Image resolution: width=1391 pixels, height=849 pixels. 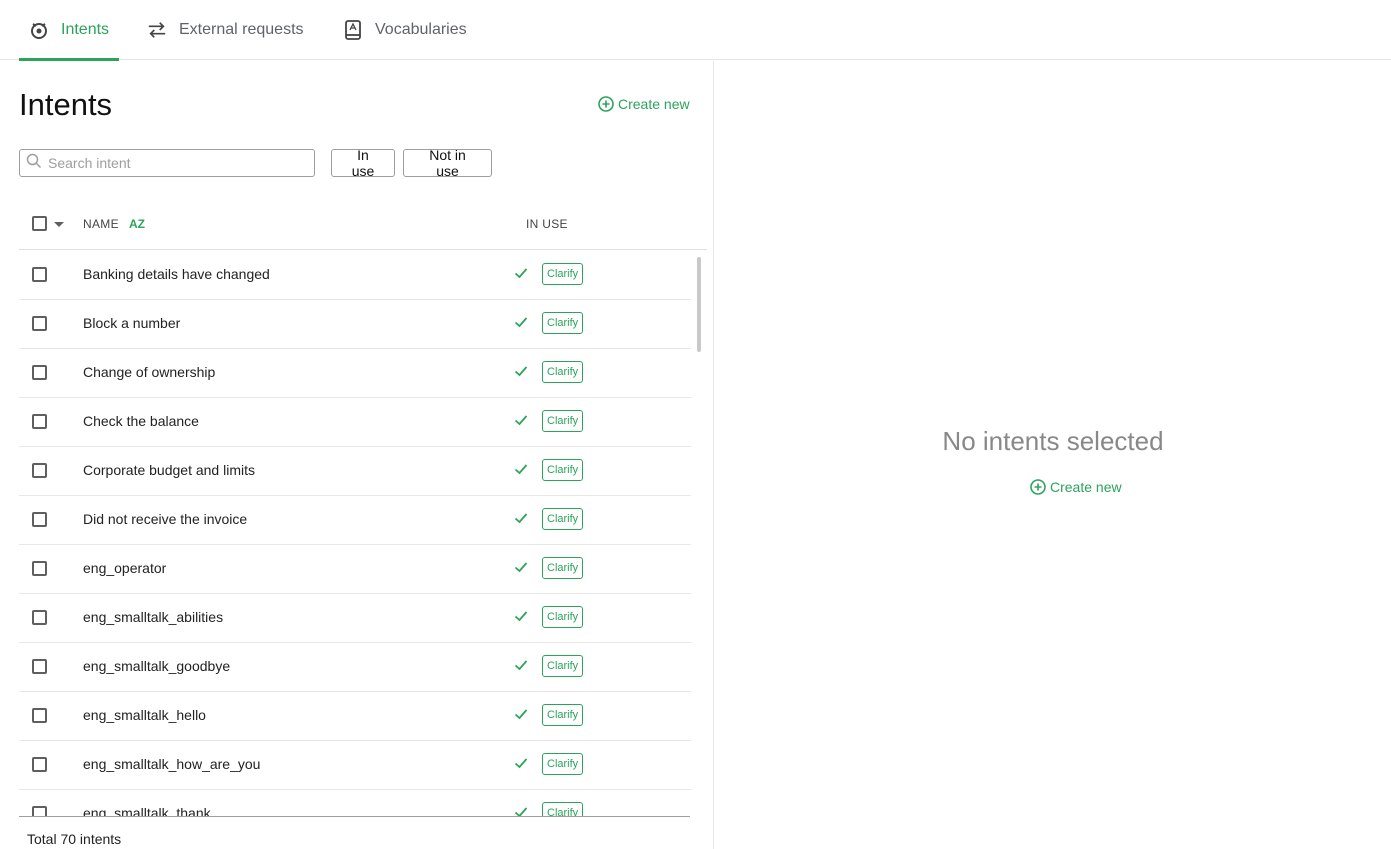 I want to click on intent-name: Did not receive the invoice, so click(x=165, y=519).